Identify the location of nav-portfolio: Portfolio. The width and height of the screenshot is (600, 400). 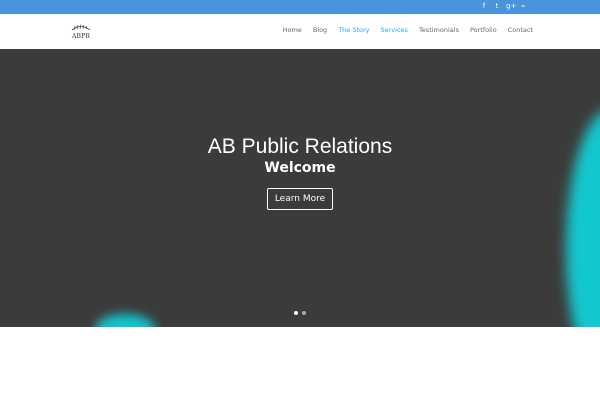
(483, 30).